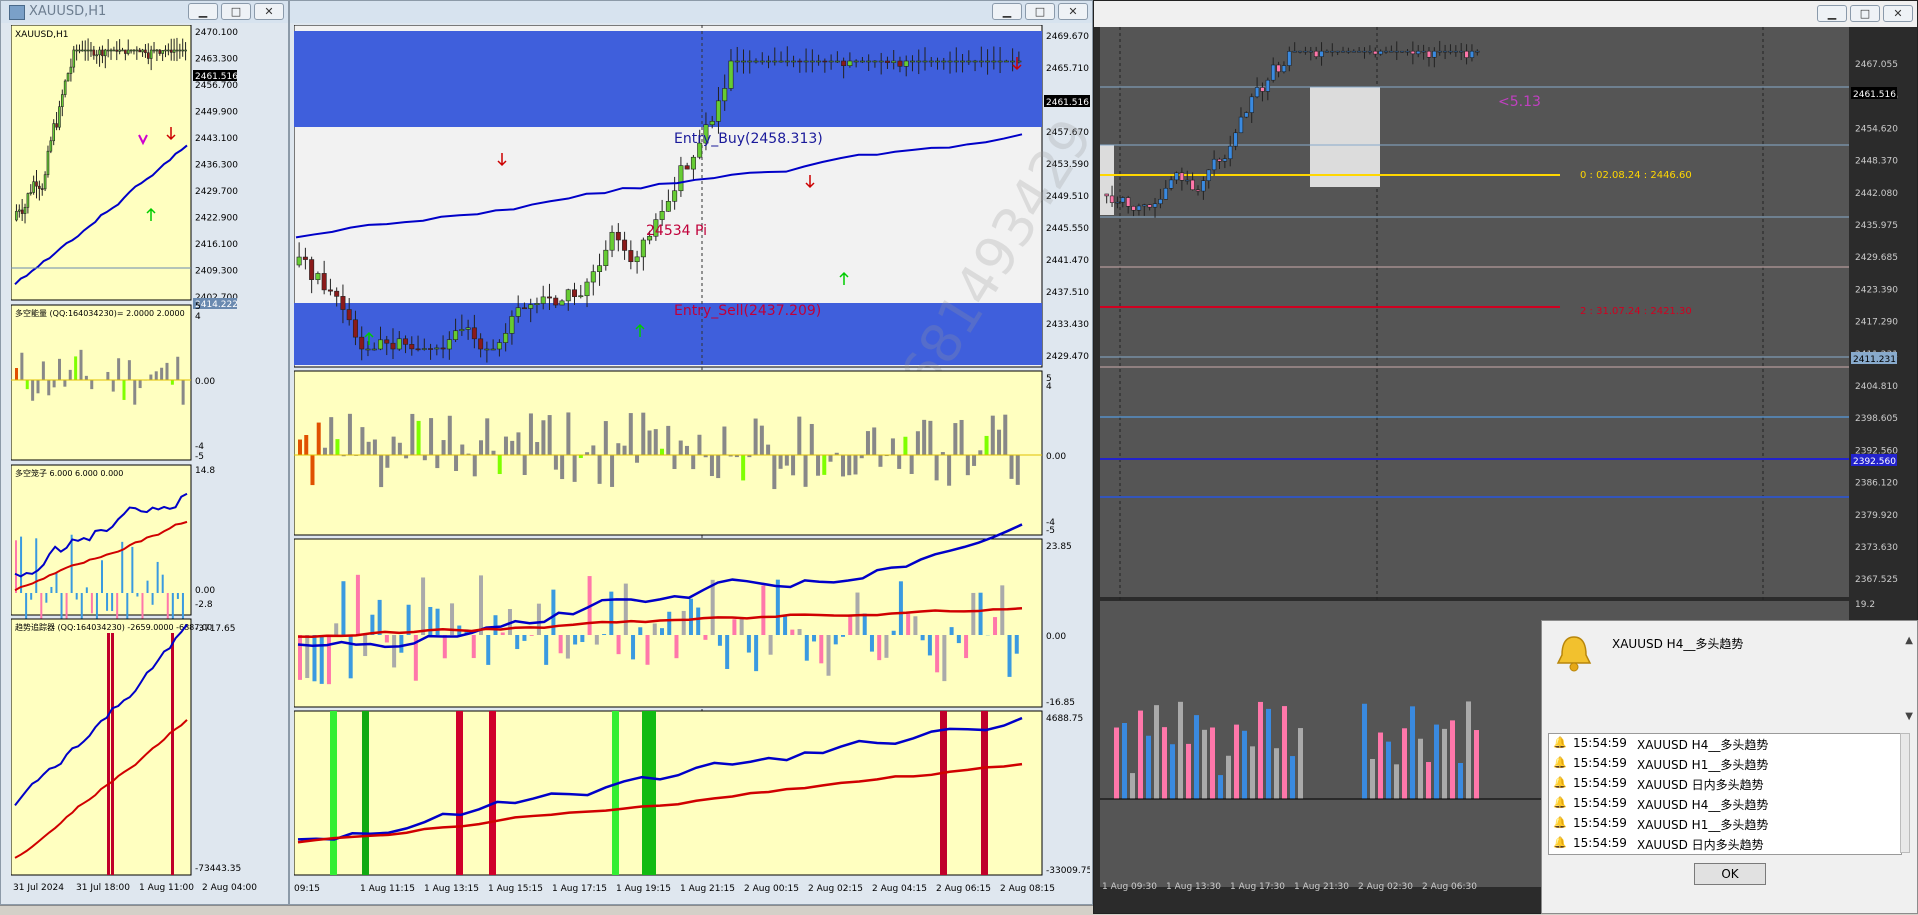 The width and height of the screenshot is (1918, 915). Describe the element at coordinates (1068, 871) in the screenshot. I see `indicator-tick-label: -33009.75` at that location.